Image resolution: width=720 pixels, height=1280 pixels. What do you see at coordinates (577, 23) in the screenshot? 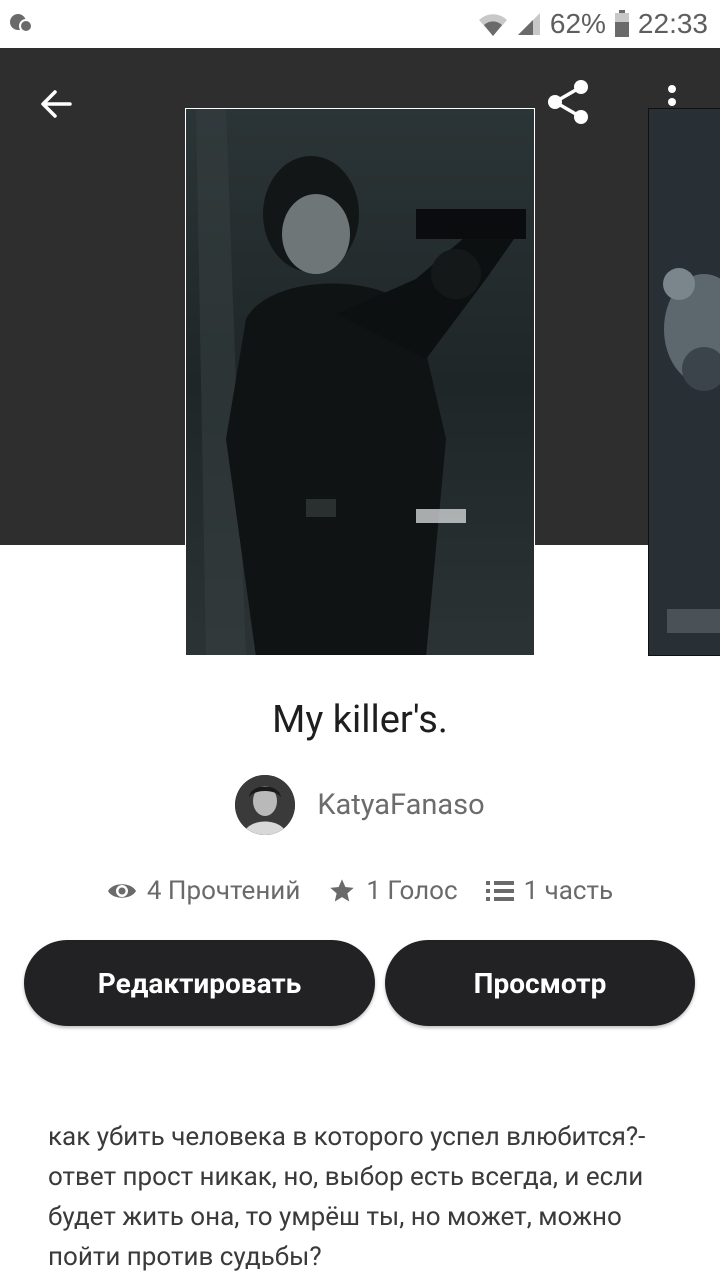
I see `battery-percent: 62%` at bounding box center [577, 23].